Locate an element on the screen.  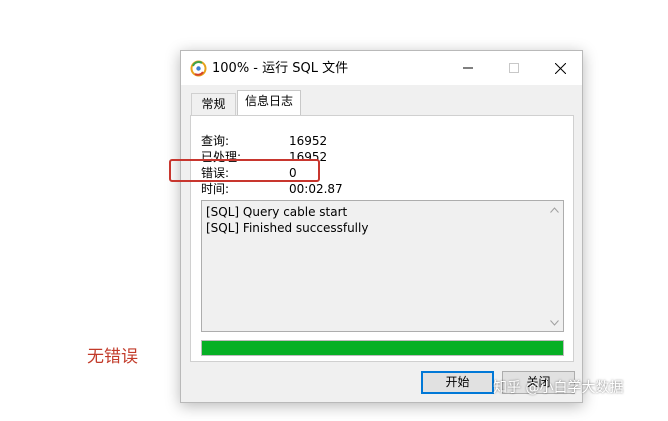
error-highlight-box is located at coordinates (244, 170).